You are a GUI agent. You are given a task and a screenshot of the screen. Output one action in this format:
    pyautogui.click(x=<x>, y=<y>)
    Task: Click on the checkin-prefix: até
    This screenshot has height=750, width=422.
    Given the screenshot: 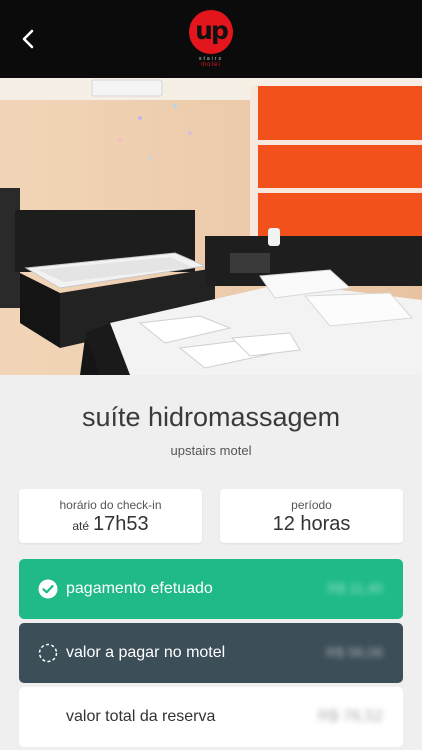 What is the action you would take?
    pyautogui.click(x=81, y=526)
    